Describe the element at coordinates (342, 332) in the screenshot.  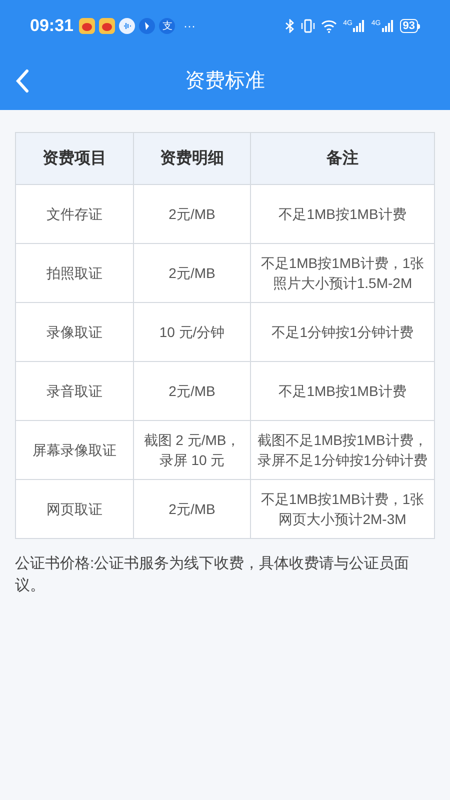
I see `table-cell: 不足1分钟按1分钟计费` at that location.